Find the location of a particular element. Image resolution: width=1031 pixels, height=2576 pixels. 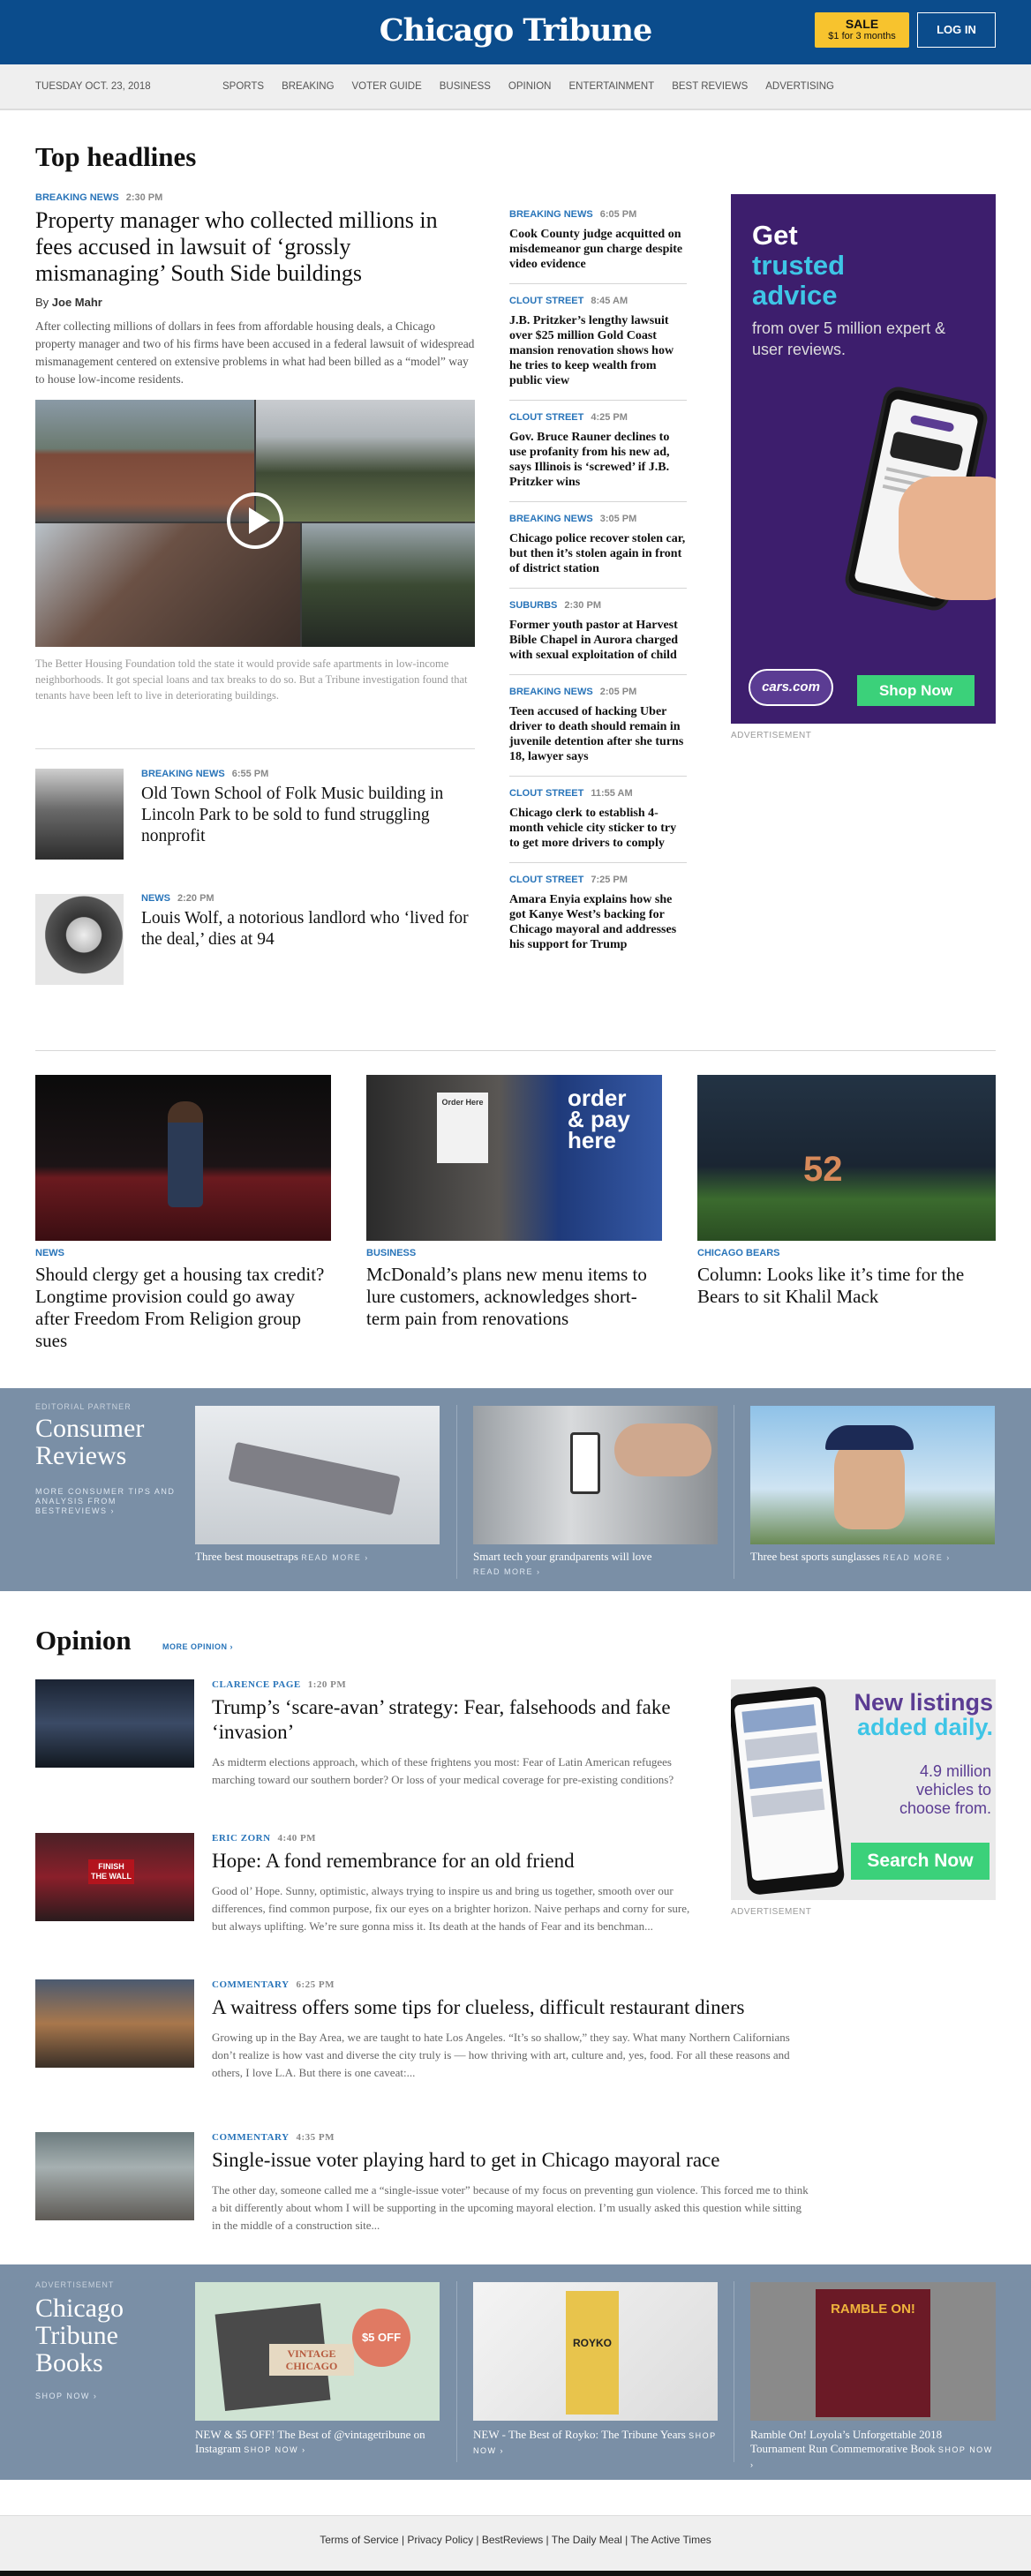

play-icon is located at coordinates (255, 520).